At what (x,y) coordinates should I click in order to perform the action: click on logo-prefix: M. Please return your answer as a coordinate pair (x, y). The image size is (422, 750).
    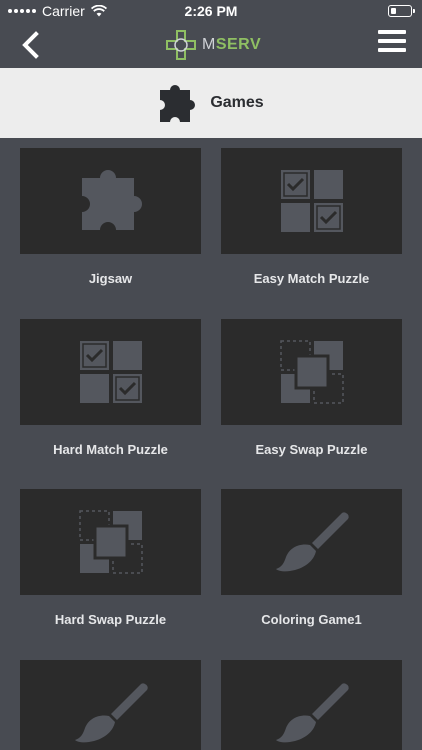
    Looking at the image, I should click on (209, 44).